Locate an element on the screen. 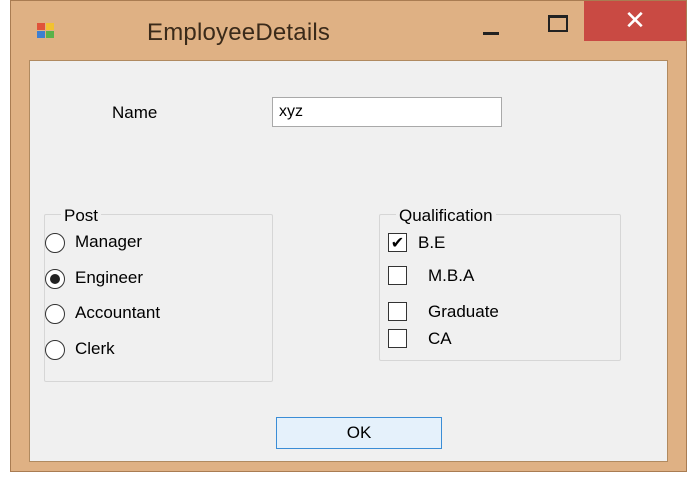 Image resolution: width=687 pixels, height=477 pixels. close-button: ✕ is located at coordinates (635, 21).